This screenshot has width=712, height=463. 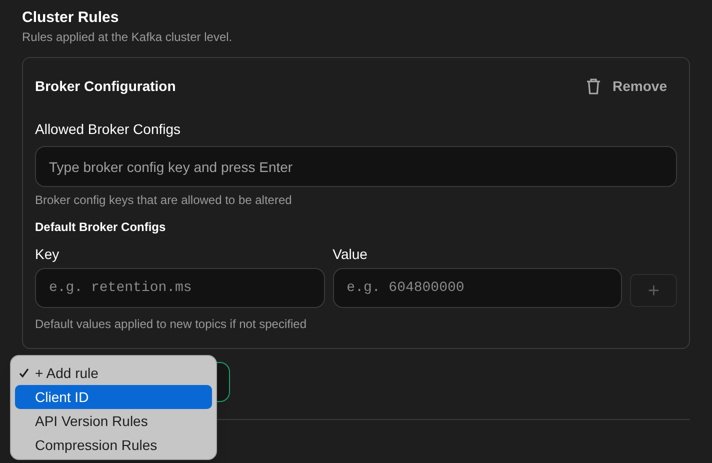 I want to click on field-hint: Default values applied to new topics if not specified, so click(x=171, y=324).